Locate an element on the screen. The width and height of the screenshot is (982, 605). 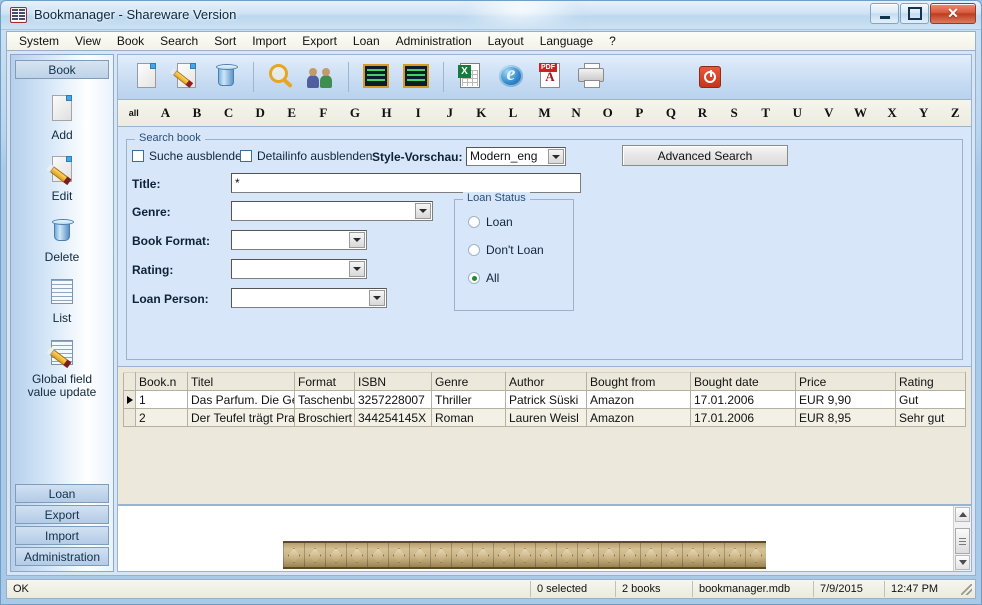
alpha-filter-u: U is located at coordinates (797, 113).